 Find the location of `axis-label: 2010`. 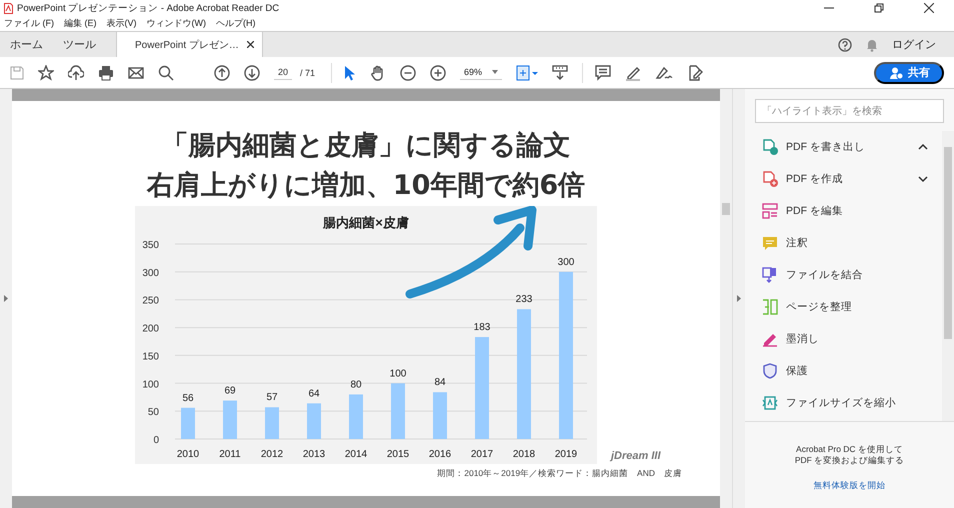

axis-label: 2010 is located at coordinates (188, 454).